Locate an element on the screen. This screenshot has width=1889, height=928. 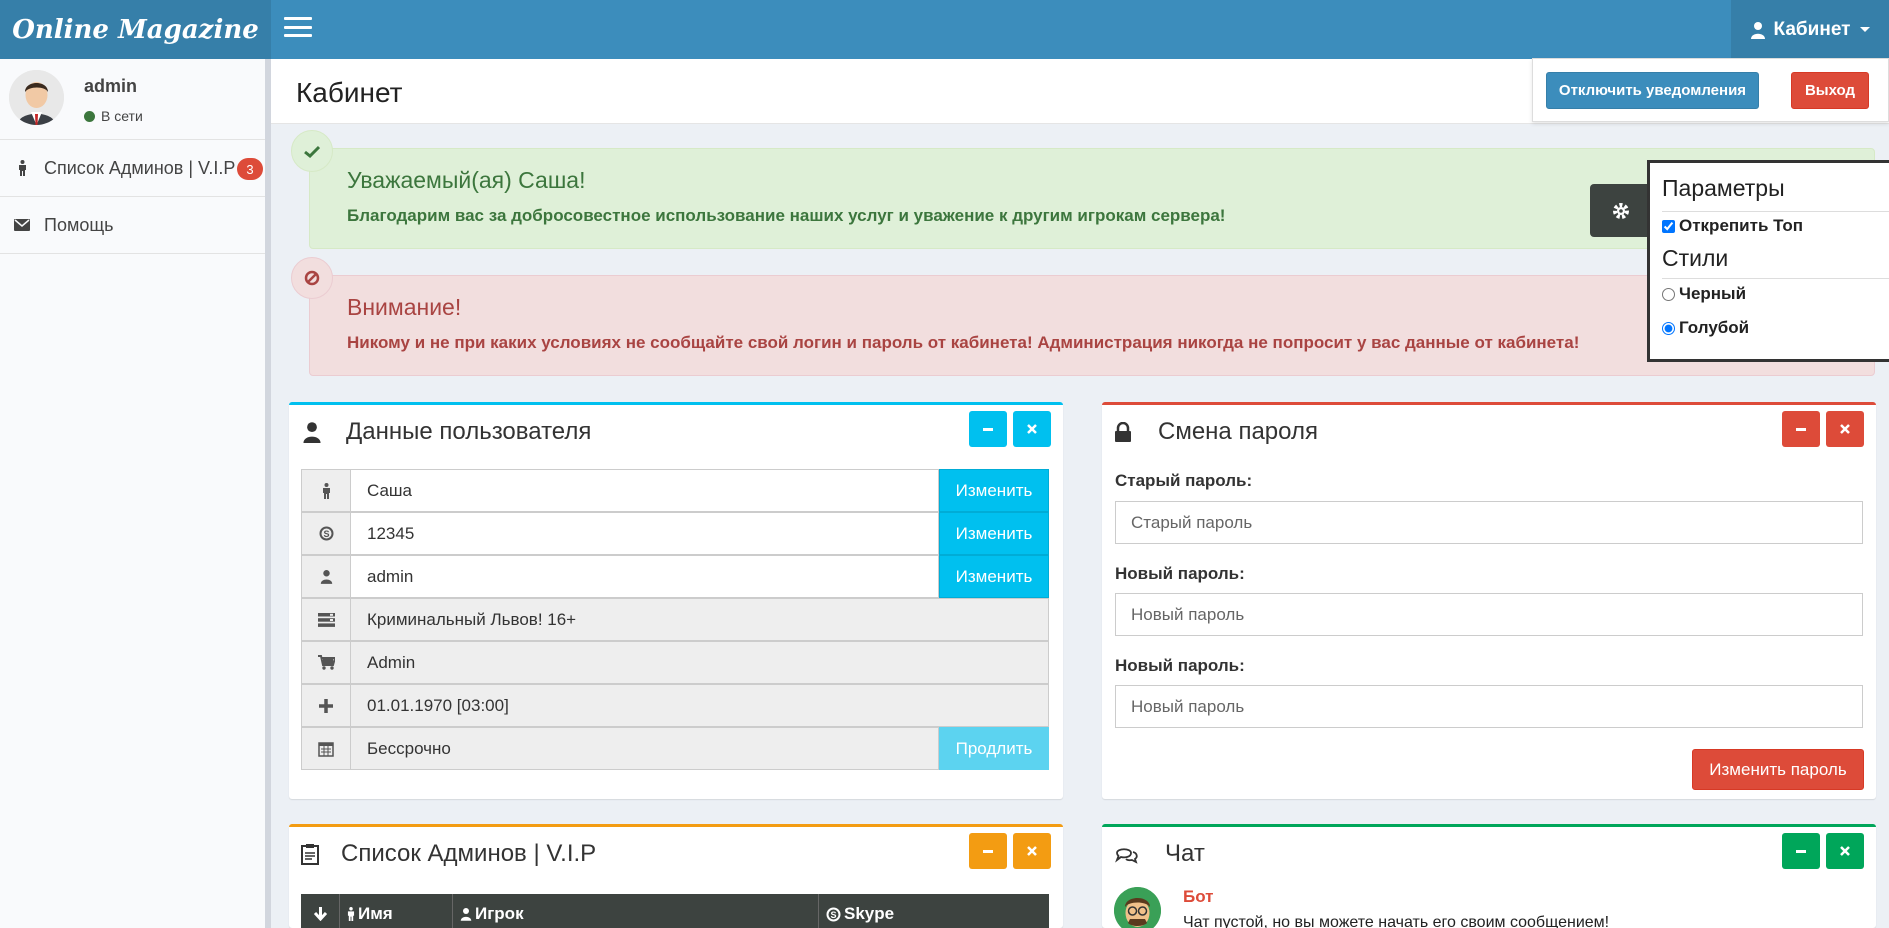
user-skype-value: 12345 is located at coordinates (645, 533).